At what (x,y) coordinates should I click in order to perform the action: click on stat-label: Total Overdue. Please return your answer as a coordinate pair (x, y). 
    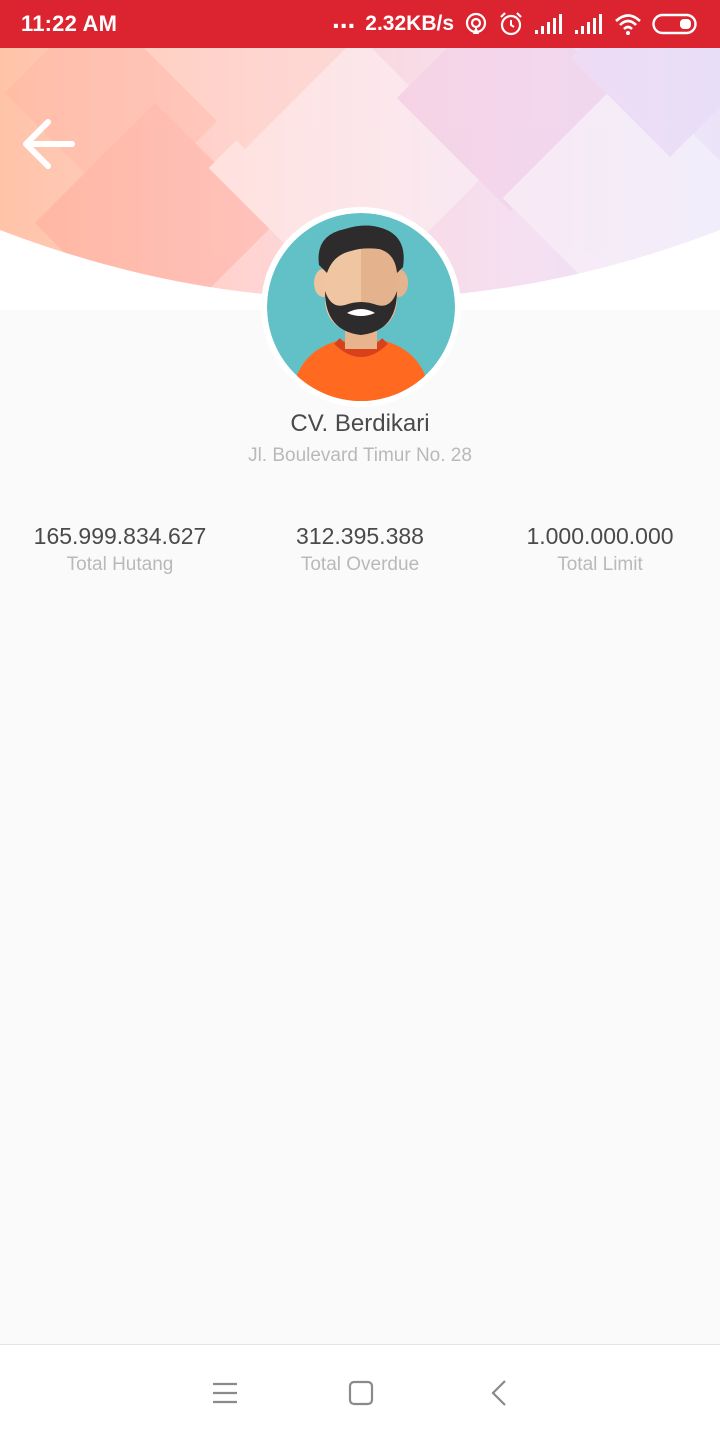
    Looking at the image, I should click on (360, 564).